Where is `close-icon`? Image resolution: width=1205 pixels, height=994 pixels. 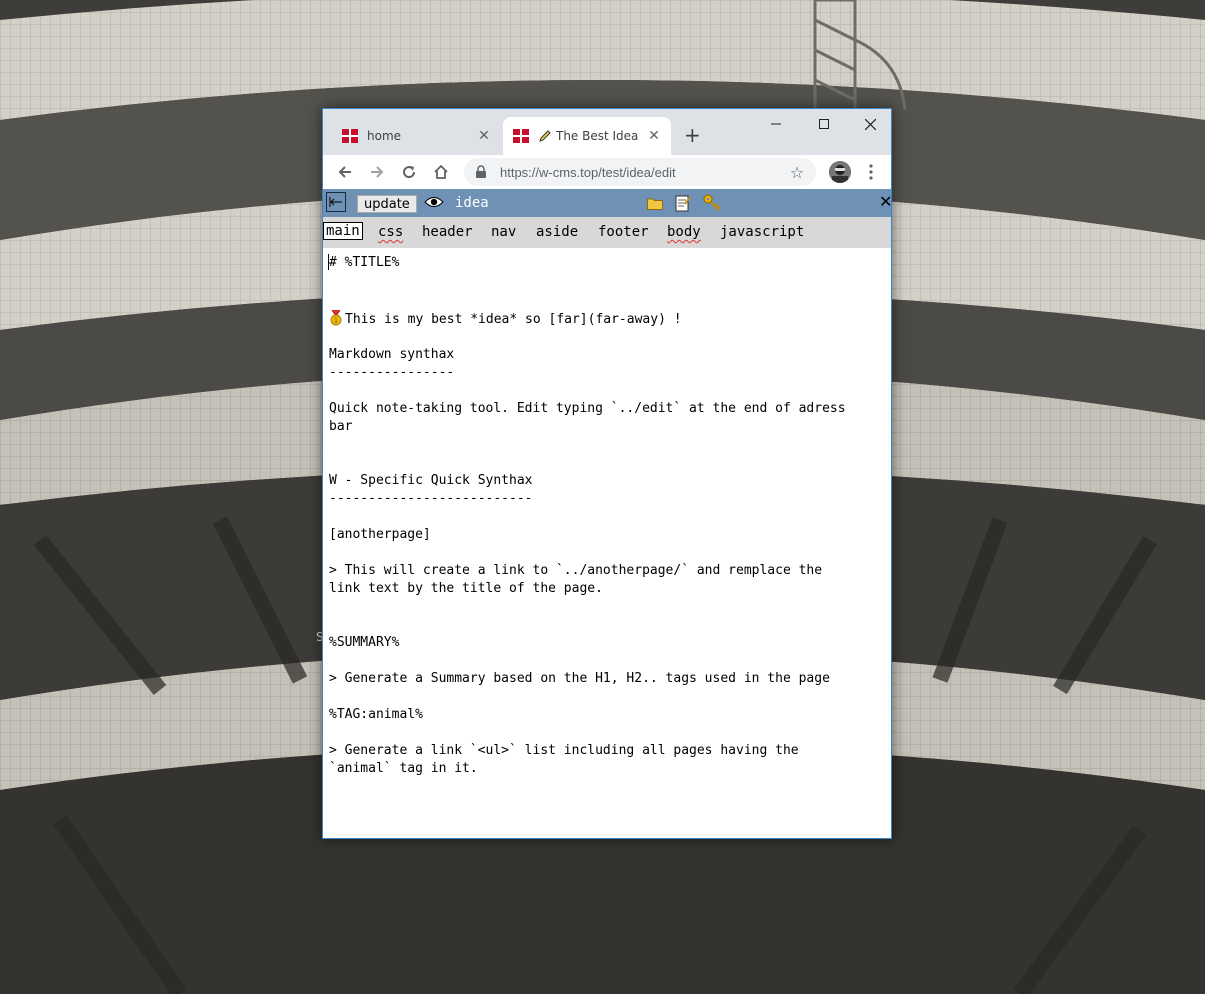 close-icon is located at coordinates (870, 124).